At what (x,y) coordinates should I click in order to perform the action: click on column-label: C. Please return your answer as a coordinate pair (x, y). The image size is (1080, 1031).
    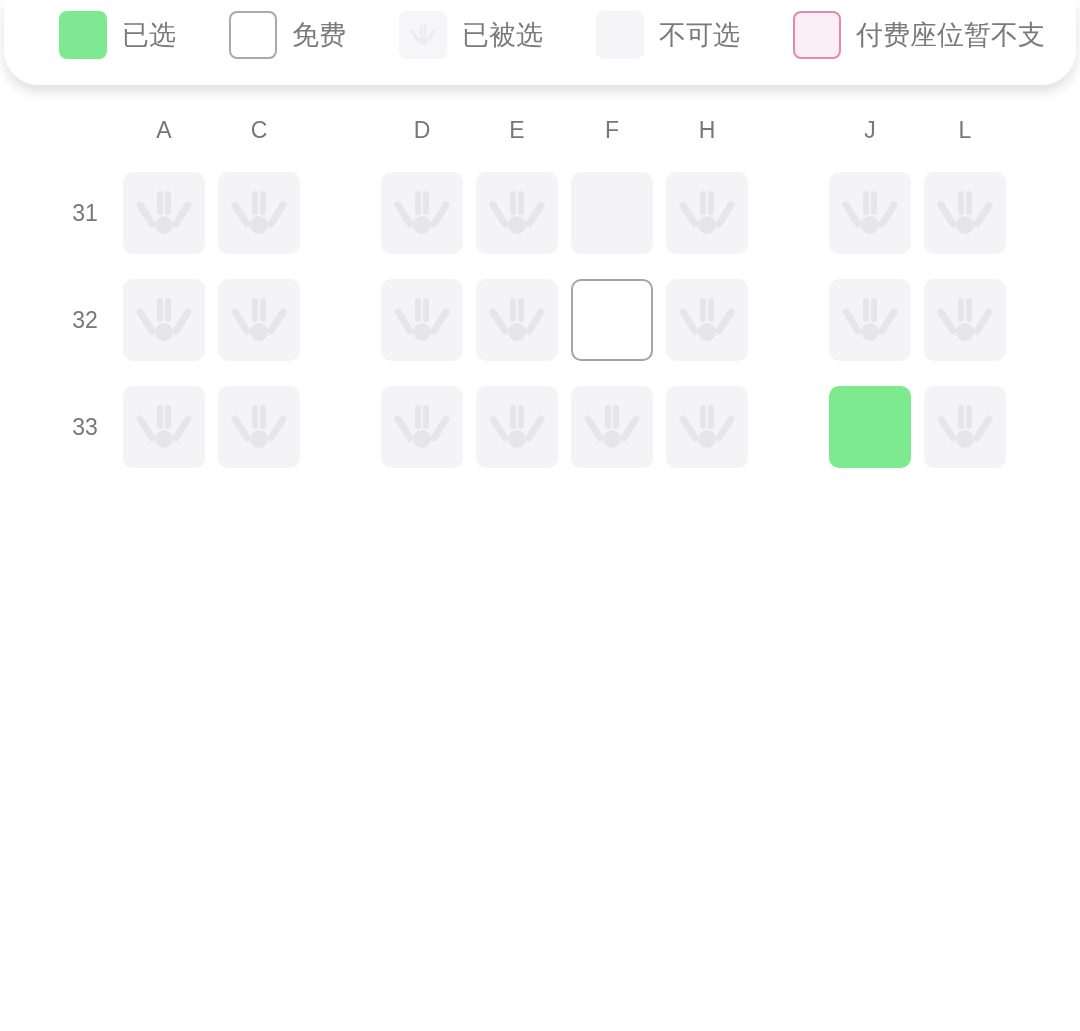
    Looking at the image, I should click on (259, 130).